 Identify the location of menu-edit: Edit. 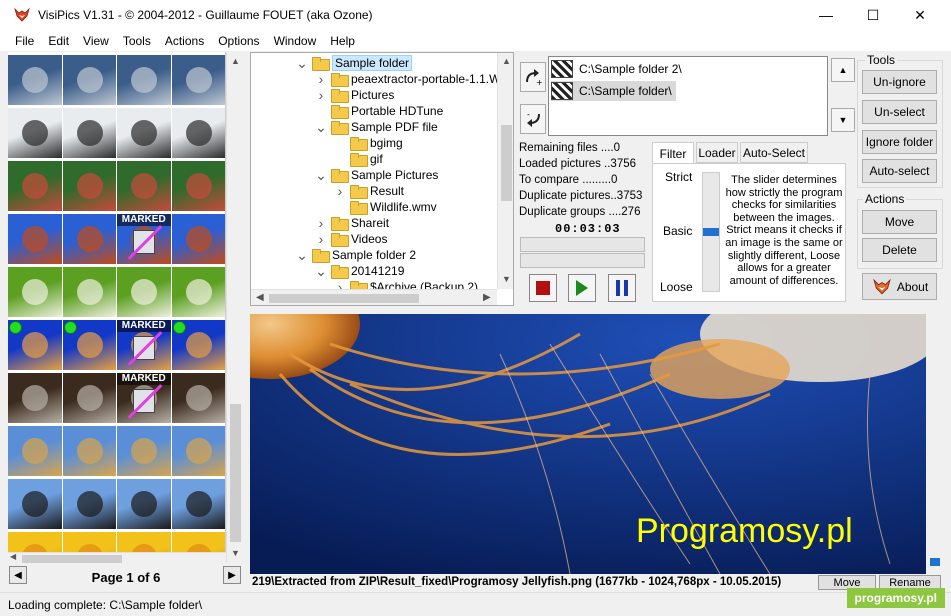
(58, 41).